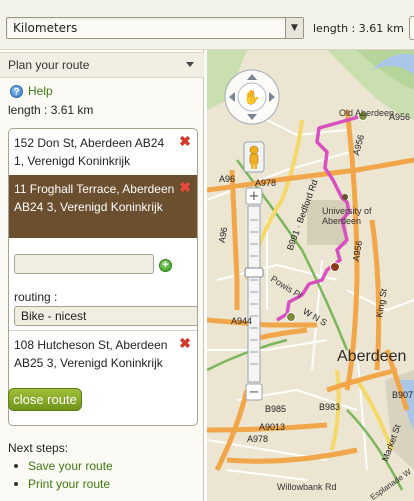  I want to click on map-label-university: University of Aberdeen, so click(347, 216).